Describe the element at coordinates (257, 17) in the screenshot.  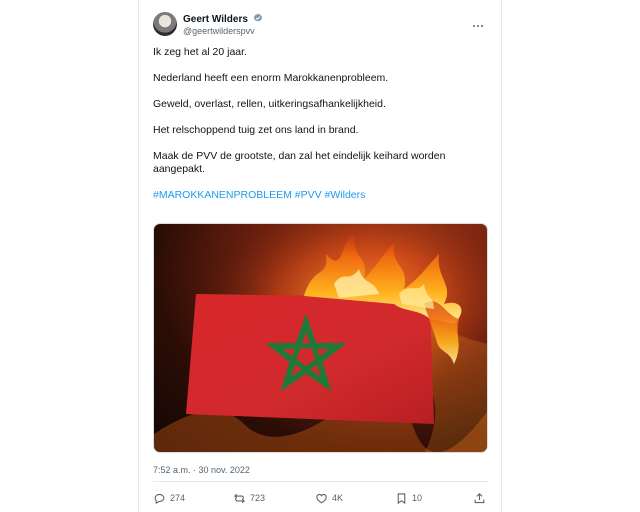
I see `verified-icon` at that location.